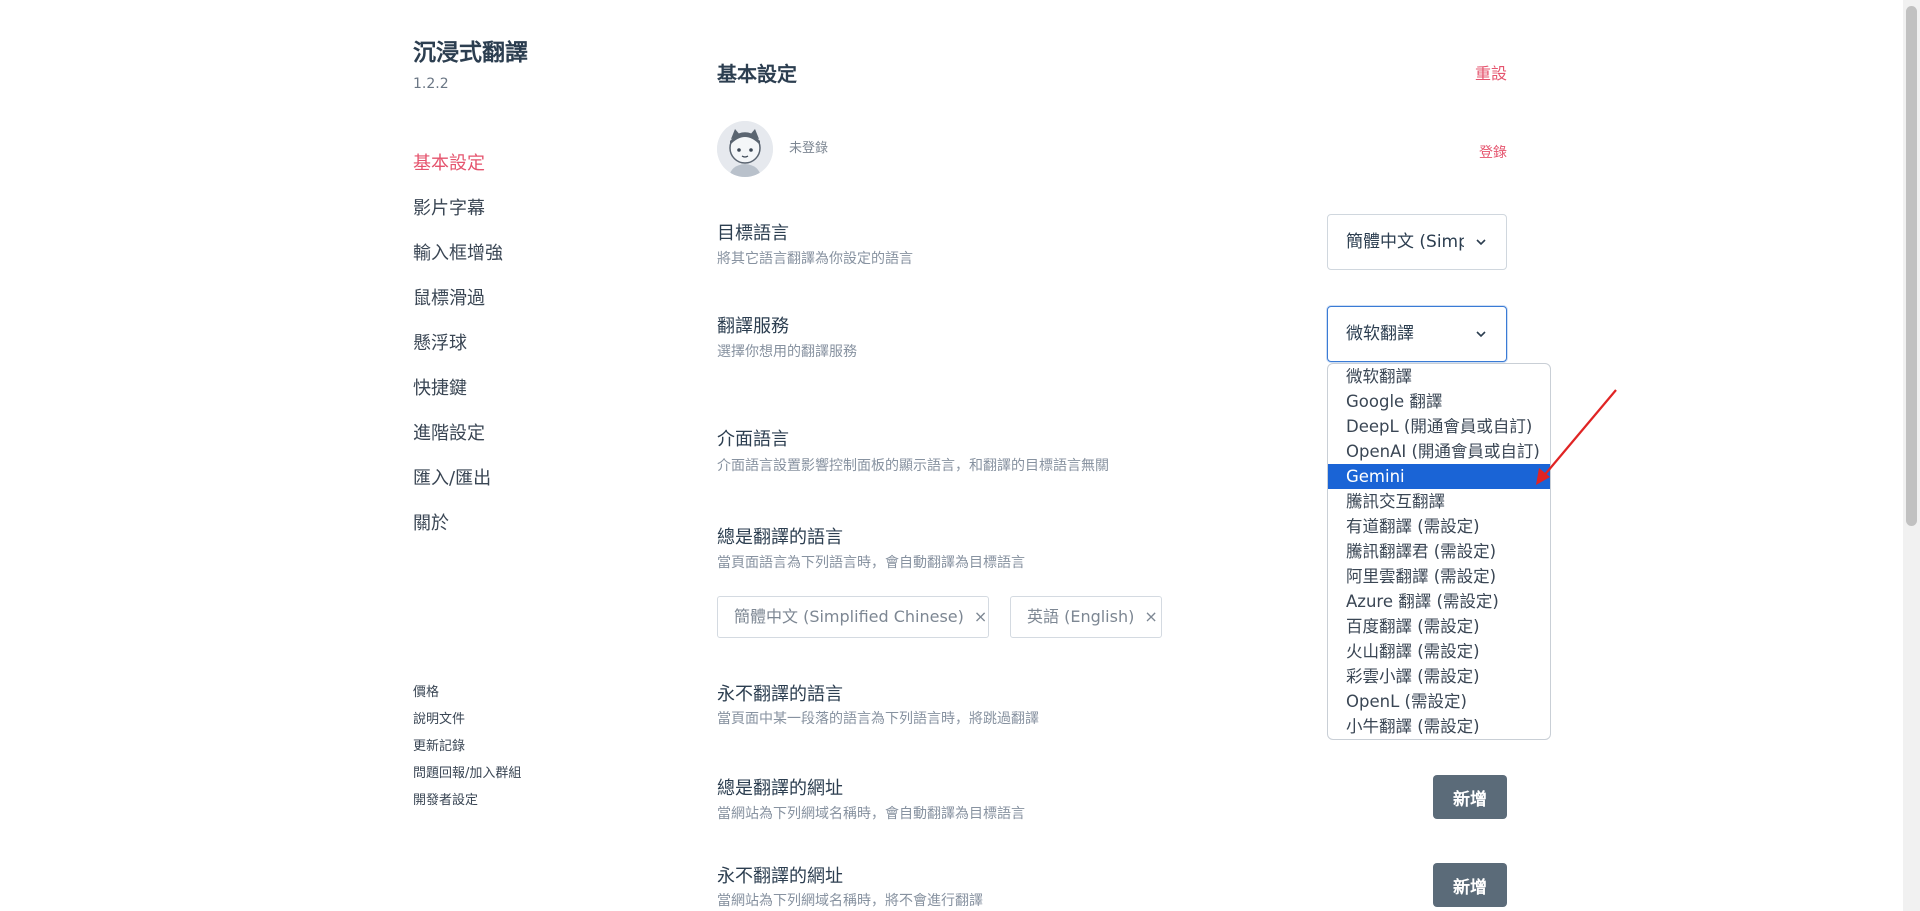 The image size is (1920, 911). I want to click on dropdown-option-highlighted: Gemini, so click(1439, 476).